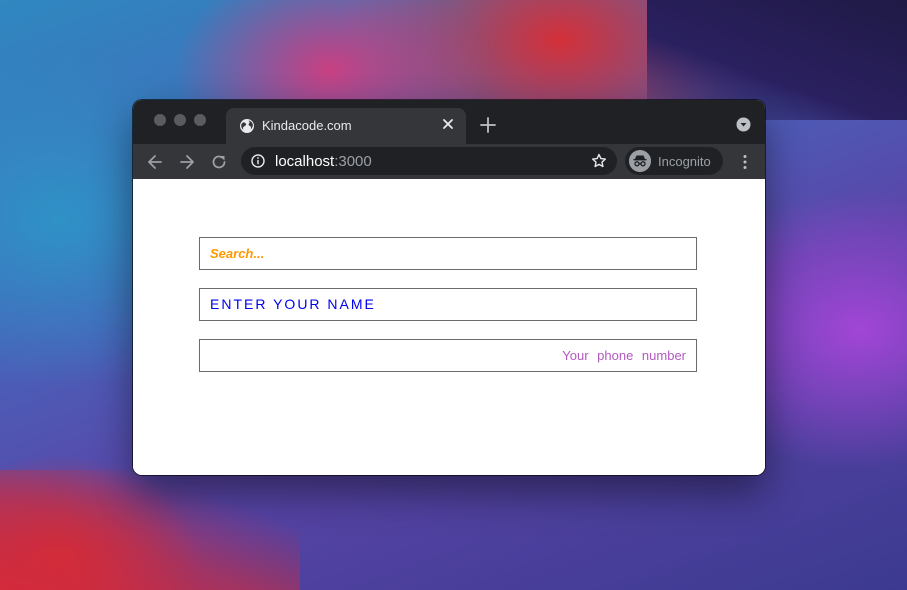 The image size is (907, 590). What do you see at coordinates (200, 120) in the screenshot?
I see `window-zoom-light` at bounding box center [200, 120].